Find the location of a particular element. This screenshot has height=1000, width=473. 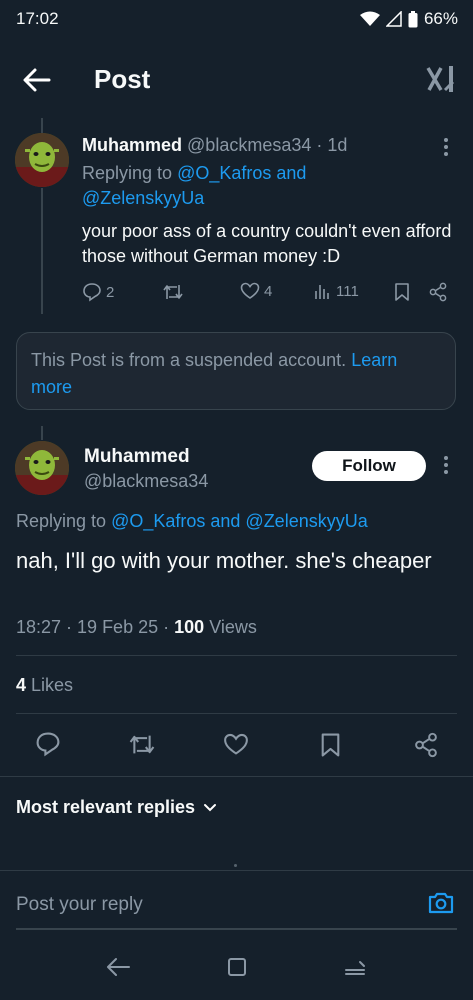

camera-icon is located at coordinates (441, 903).